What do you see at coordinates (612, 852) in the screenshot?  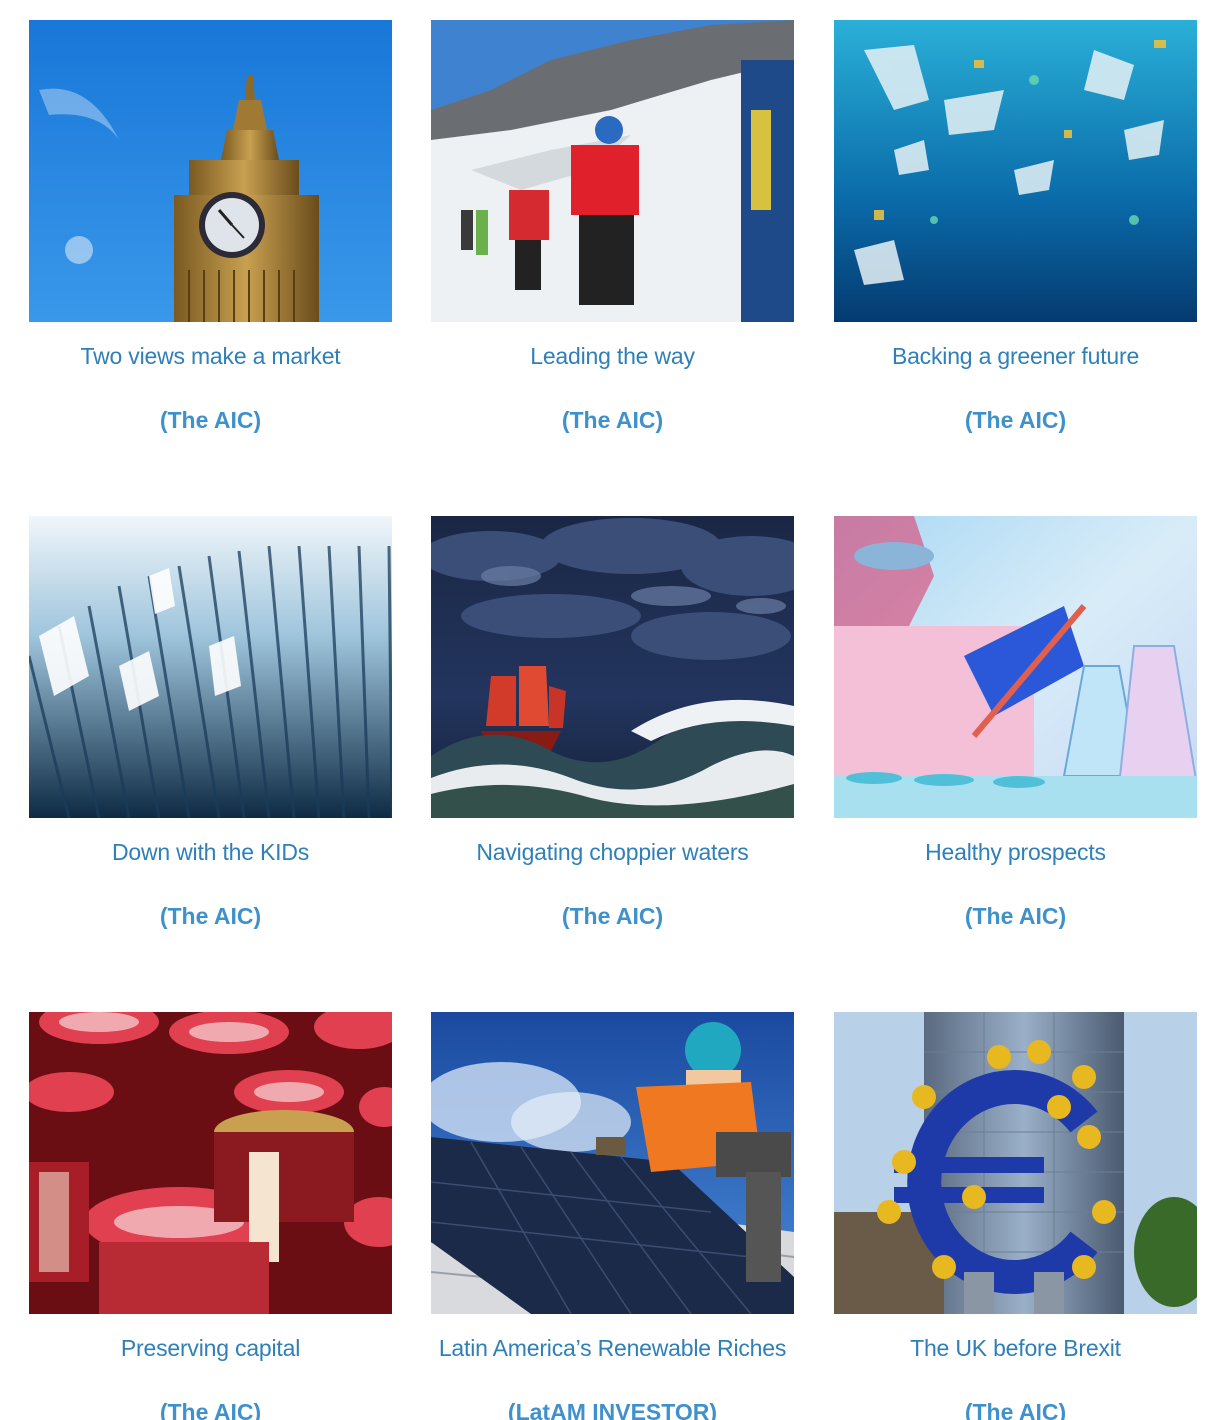 I see `article-title: Navigating choppier waters` at bounding box center [612, 852].